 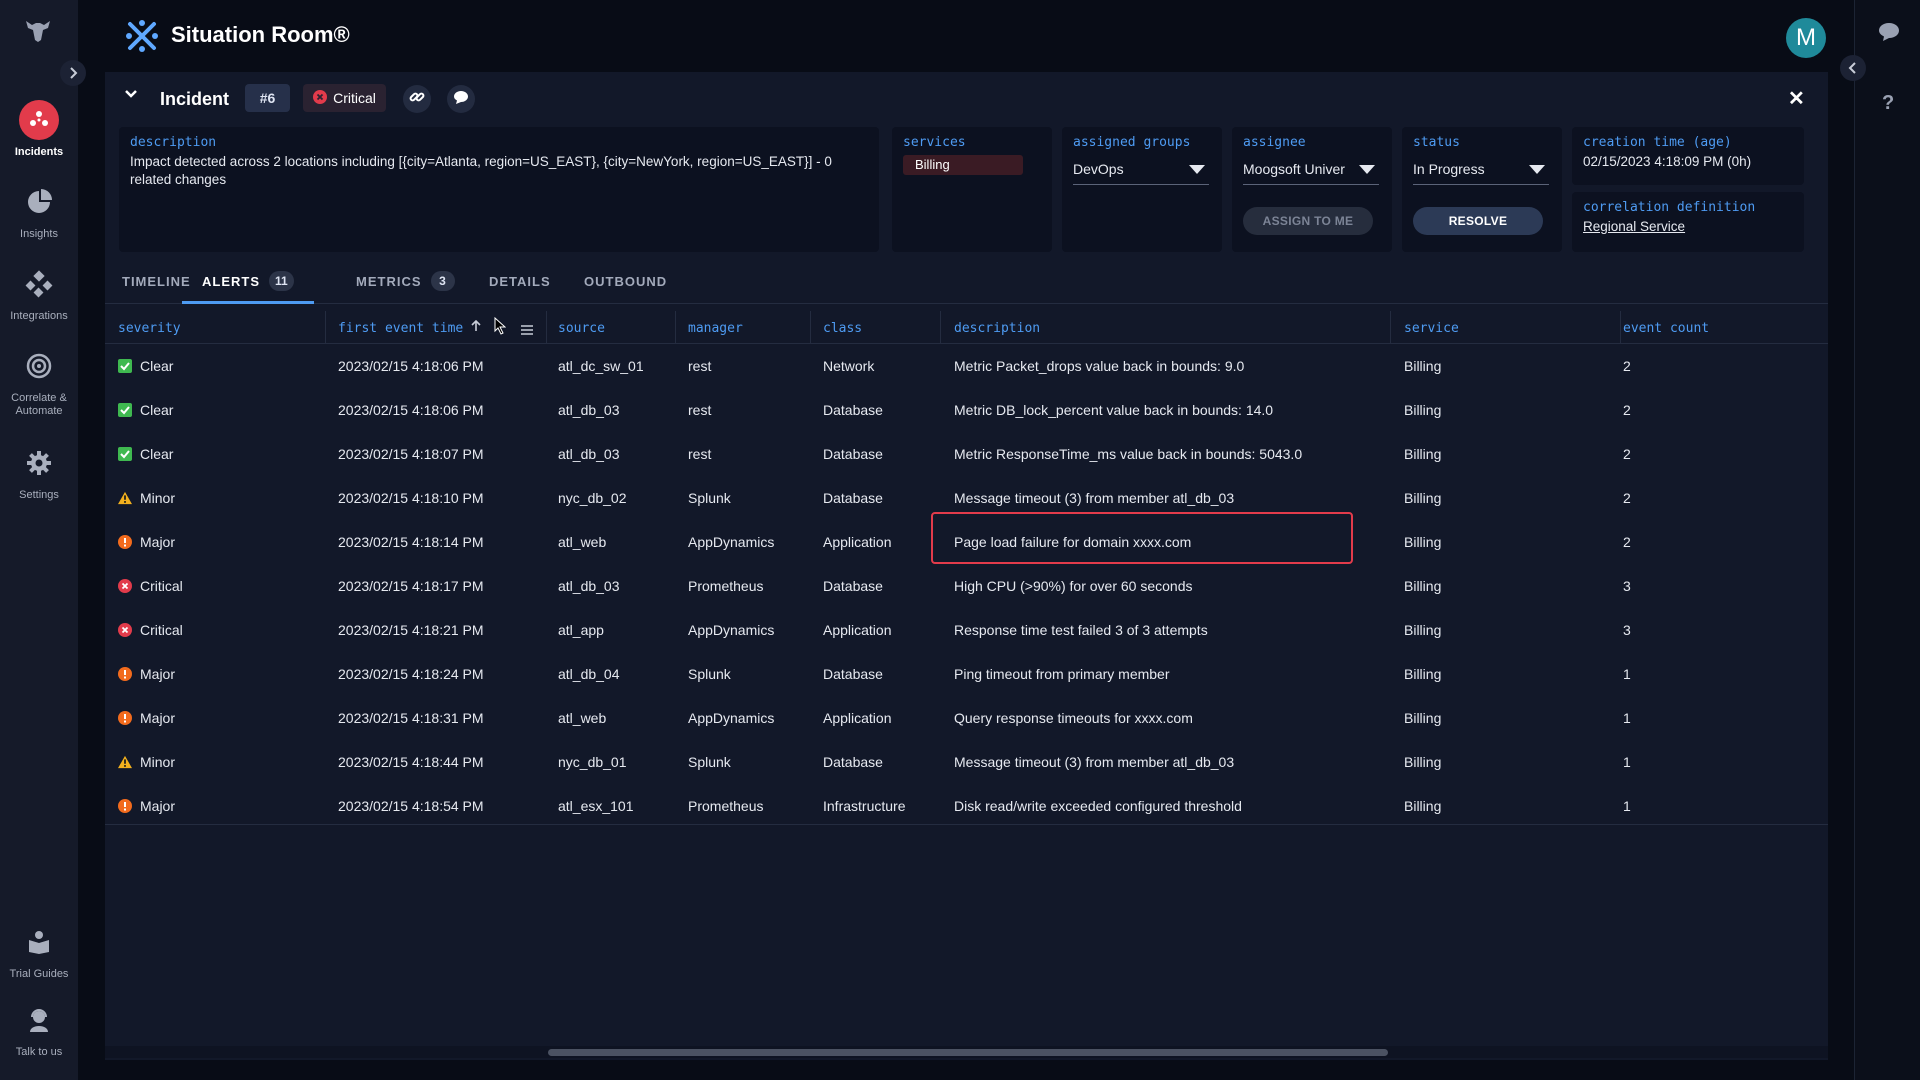 What do you see at coordinates (156, 287) in the screenshot?
I see `tab-timeline: TIMELINE` at bounding box center [156, 287].